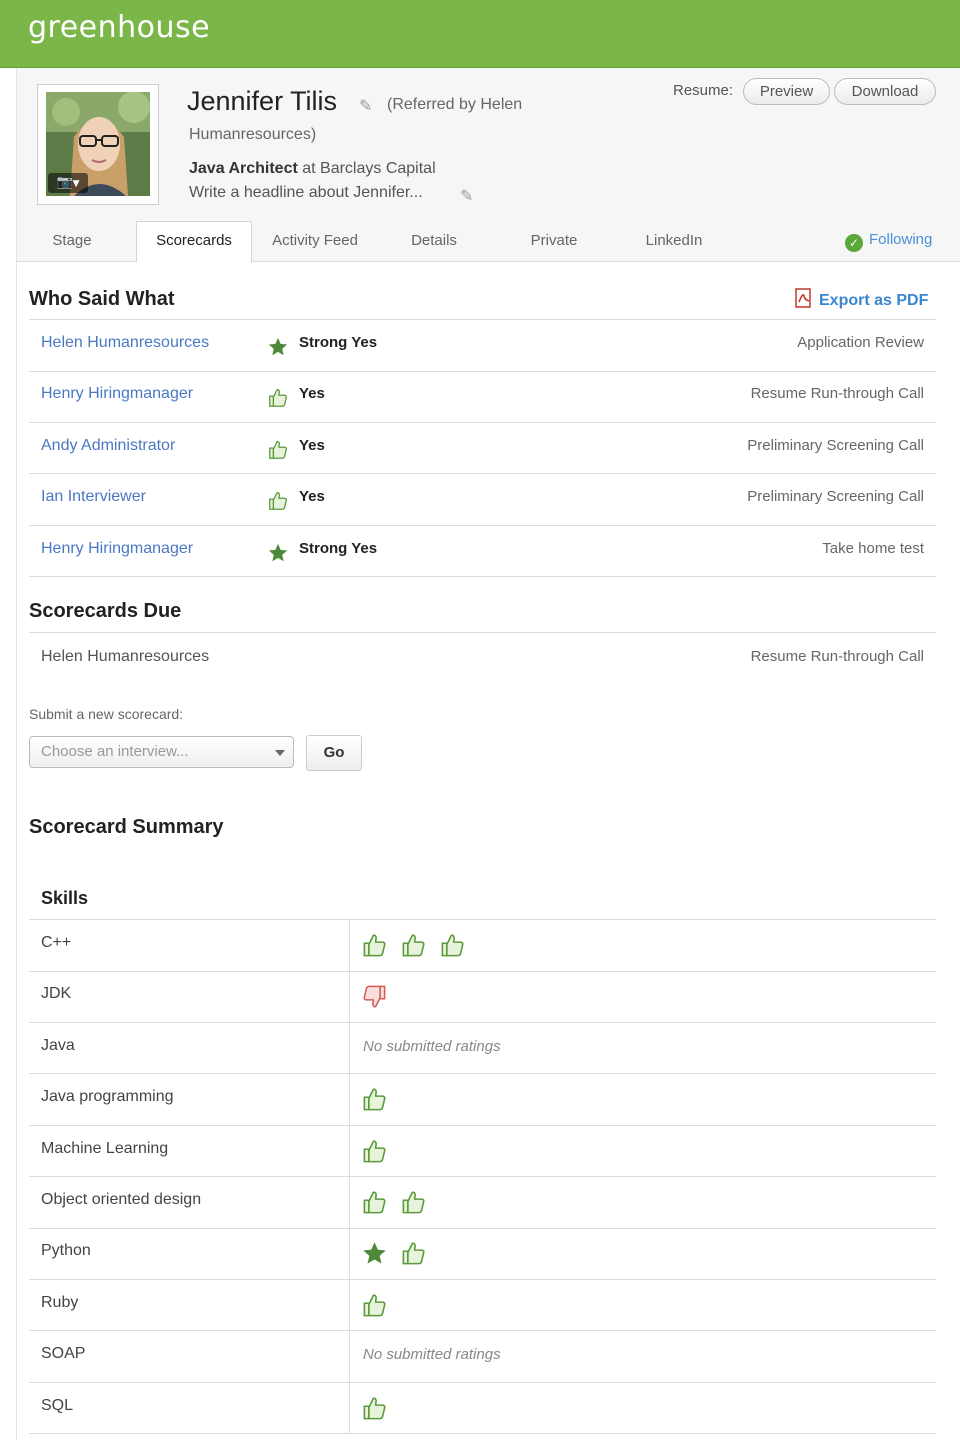 The image size is (960, 1440). What do you see at coordinates (107, 1097) in the screenshot?
I see `skill-name: Java programming` at bounding box center [107, 1097].